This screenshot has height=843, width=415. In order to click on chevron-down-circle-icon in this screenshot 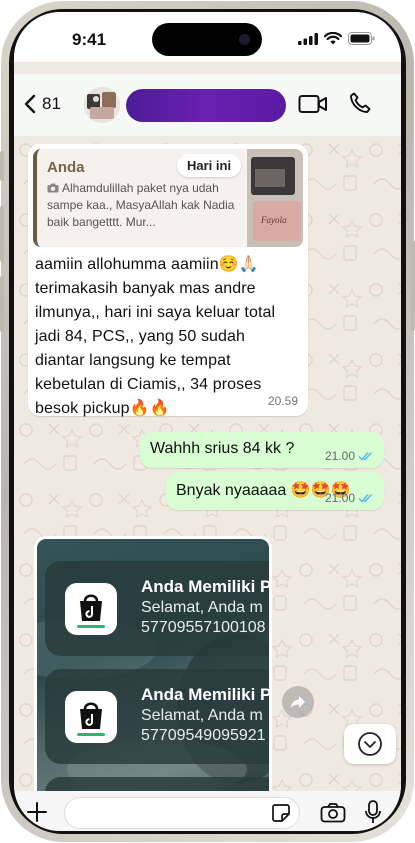, I will do `click(370, 744)`.